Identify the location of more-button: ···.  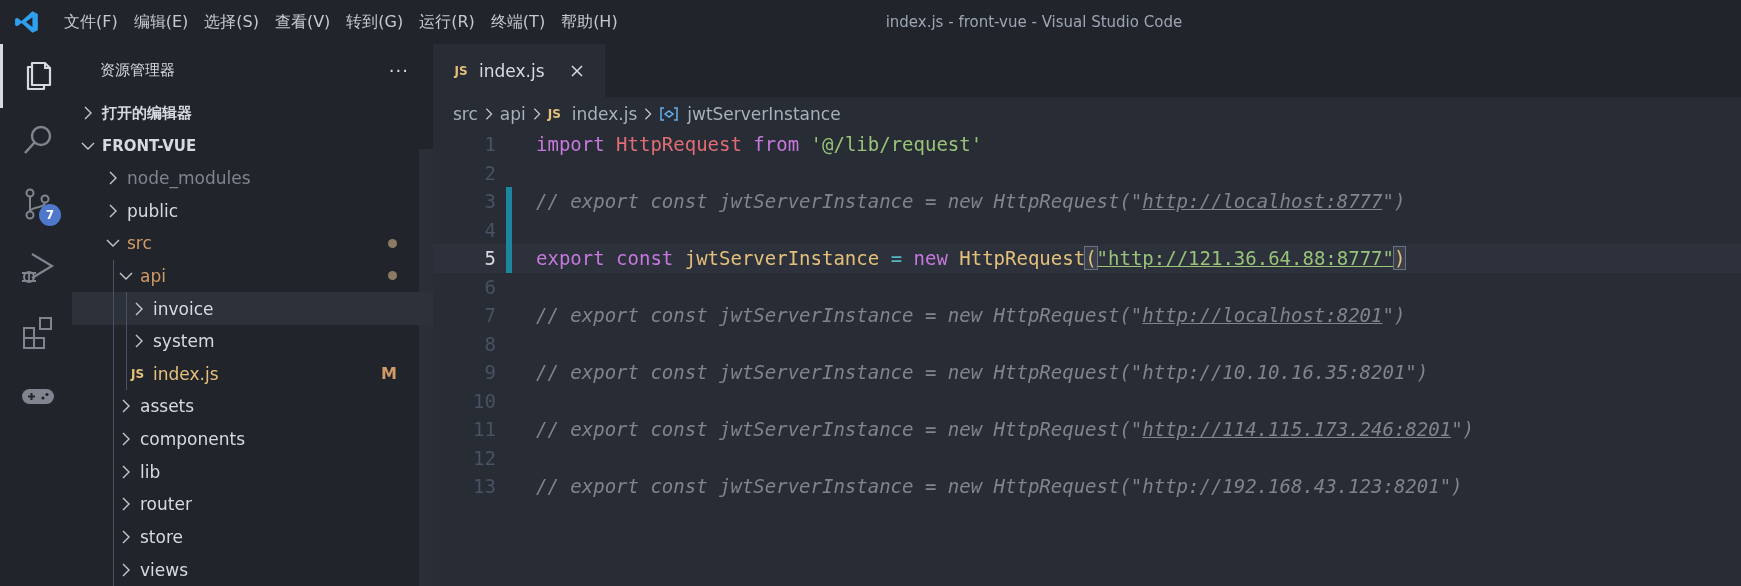
(398, 70).